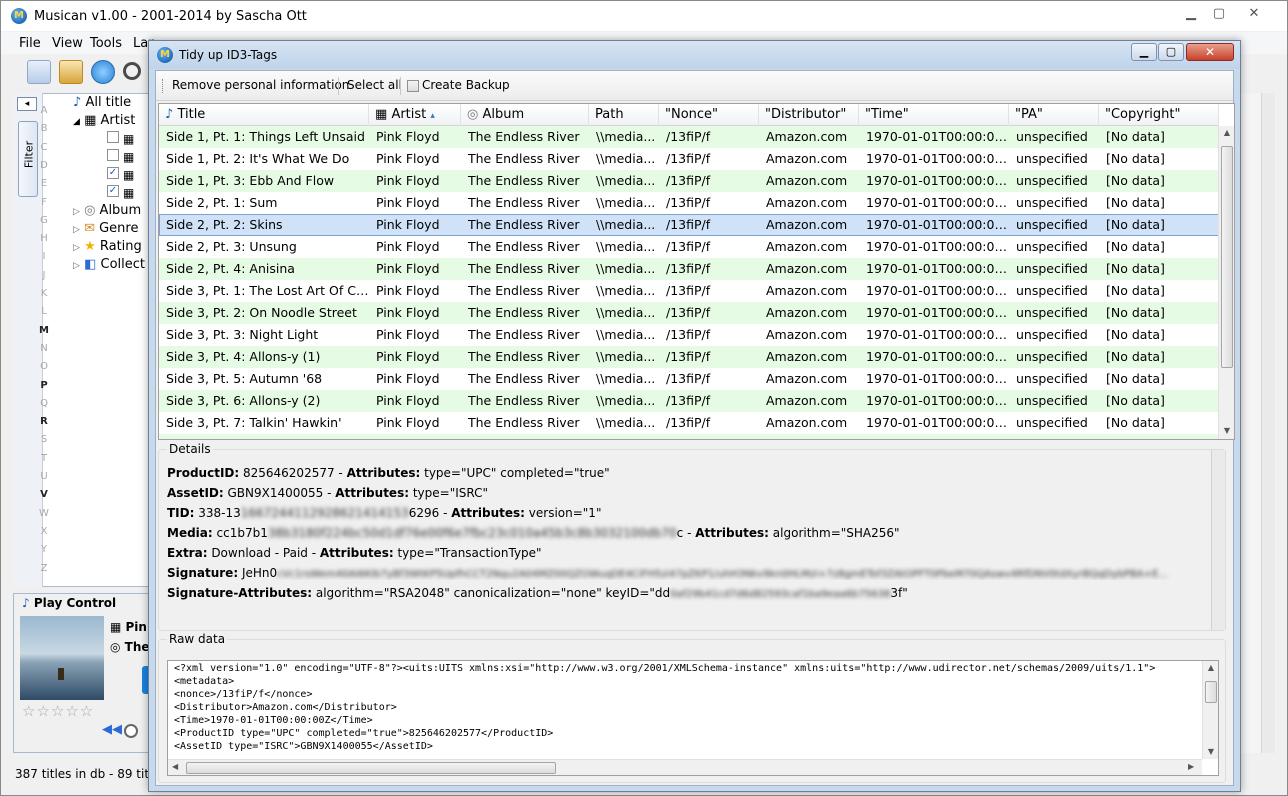 This screenshot has width=1288, height=796. I want to click on raw-hscrollbar: ◀ ▶, so click(685, 767).